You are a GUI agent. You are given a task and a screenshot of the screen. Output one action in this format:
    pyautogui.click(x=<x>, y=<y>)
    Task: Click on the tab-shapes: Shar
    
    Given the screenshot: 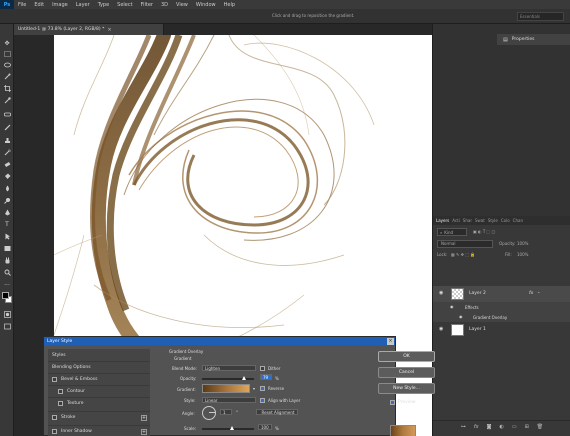 What is the action you would take?
    pyautogui.click(x=467, y=220)
    